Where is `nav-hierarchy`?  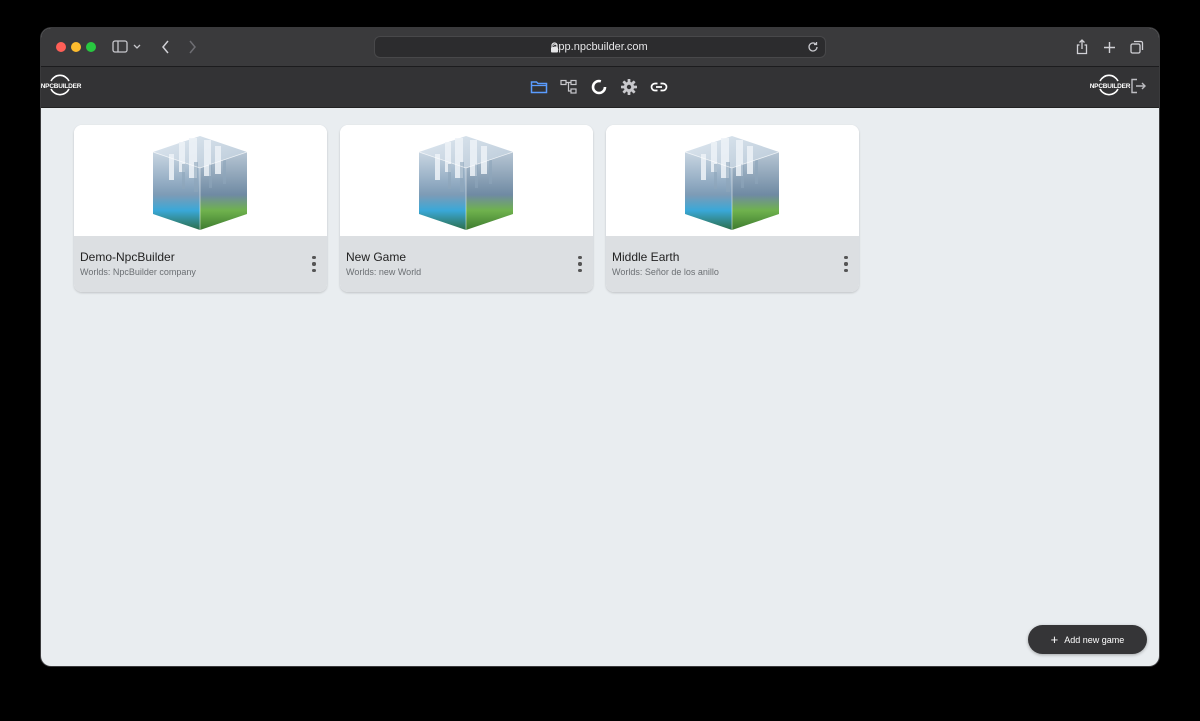
nav-hierarchy is located at coordinates (569, 87).